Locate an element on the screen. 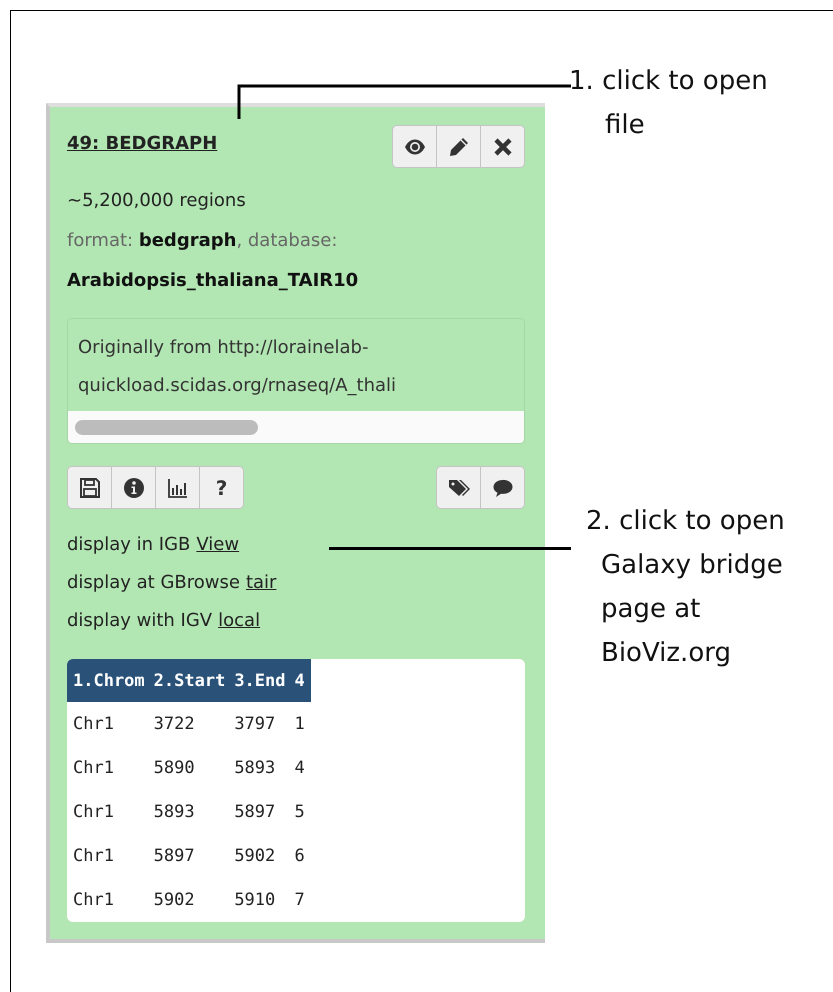 This screenshot has height=992, width=833. table-cell-text: 5 is located at coordinates (300, 812).